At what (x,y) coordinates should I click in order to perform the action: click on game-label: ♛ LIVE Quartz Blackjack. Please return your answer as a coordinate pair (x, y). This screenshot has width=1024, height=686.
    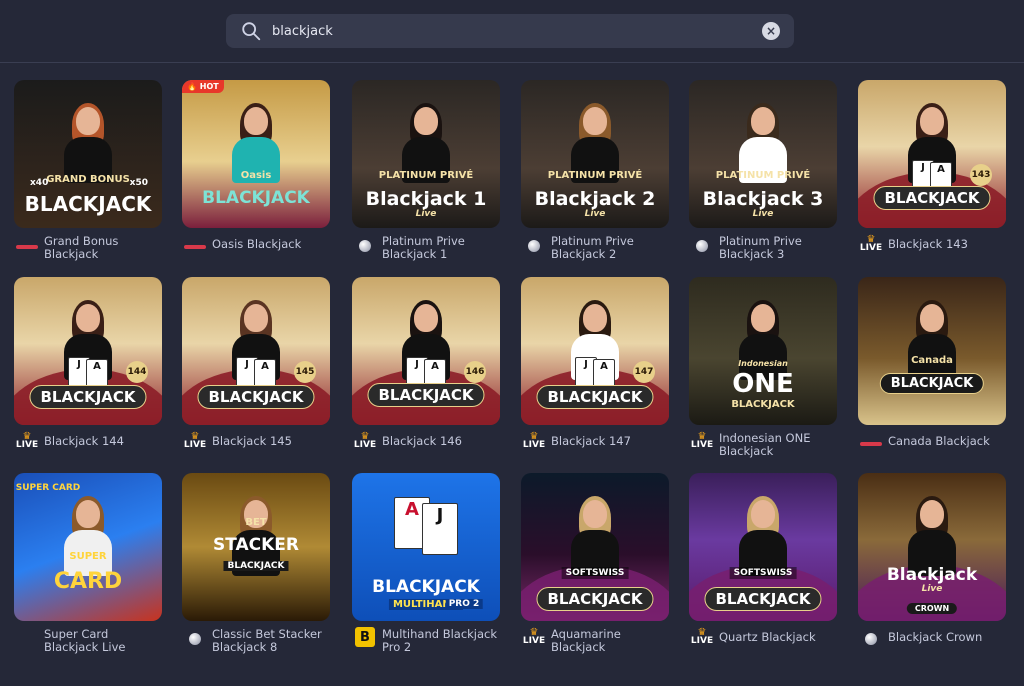
    Looking at the image, I should click on (763, 637).